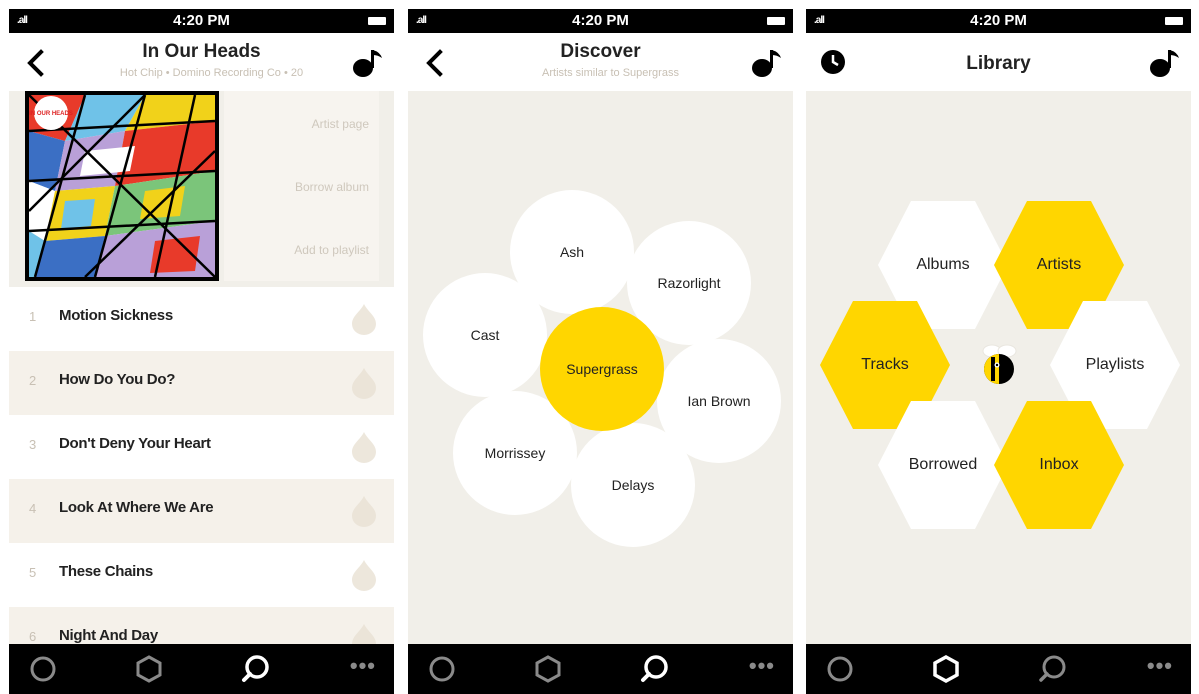  I want to click on track-number: 6, so click(33, 636).